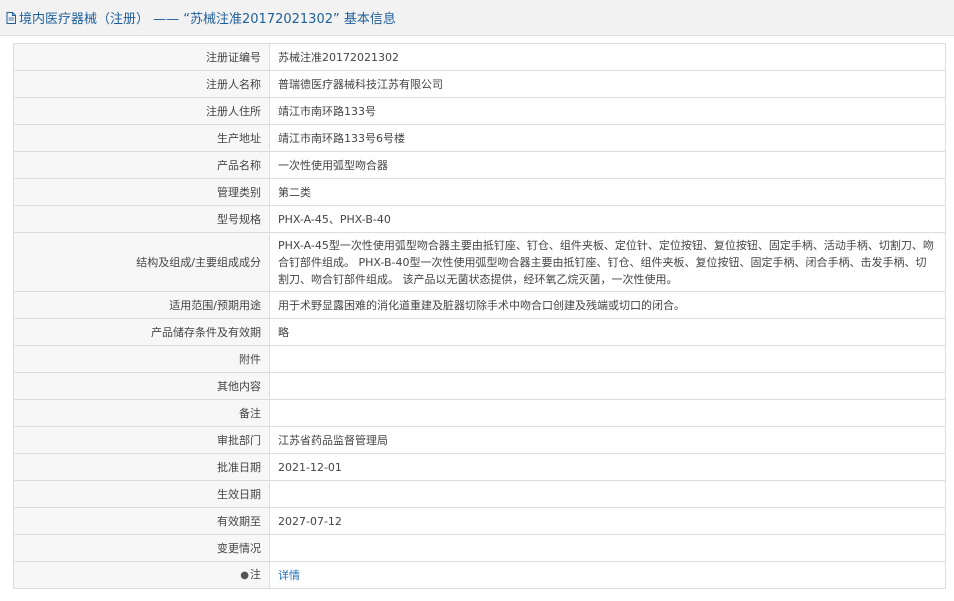  Describe the element at coordinates (607, 332) in the screenshot. I see `field-value: 略` at that location.